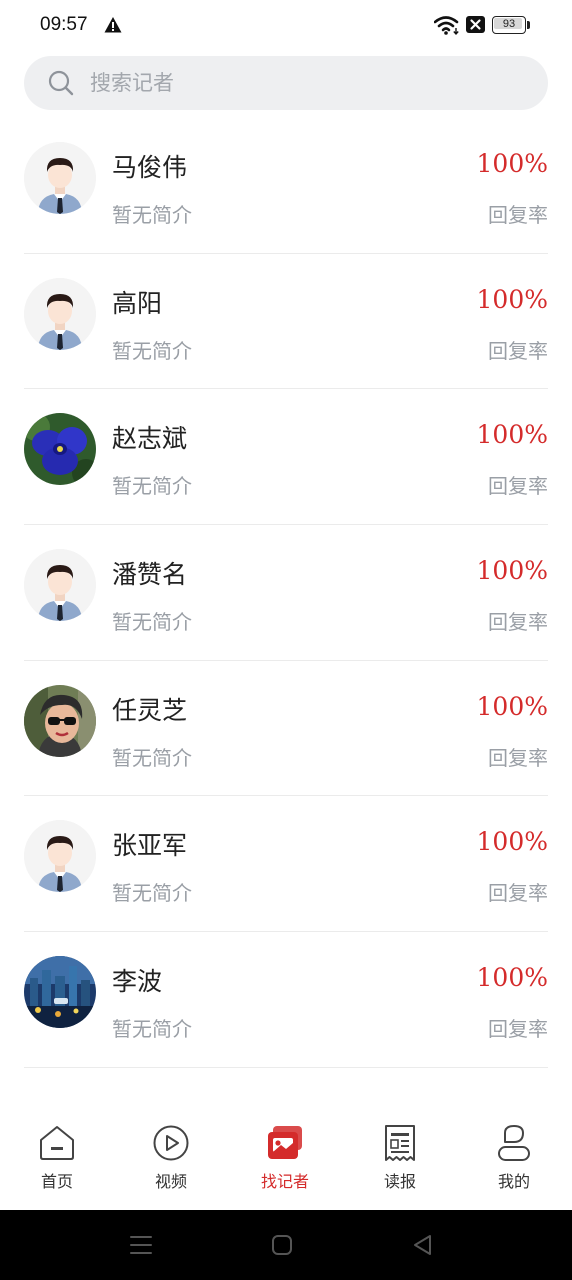 This screenshot has width=572, height=1280. What do you see at coordinates (446, 26) in the screenshot?
I see `wifi-icon` at bounding box center [446, 26].